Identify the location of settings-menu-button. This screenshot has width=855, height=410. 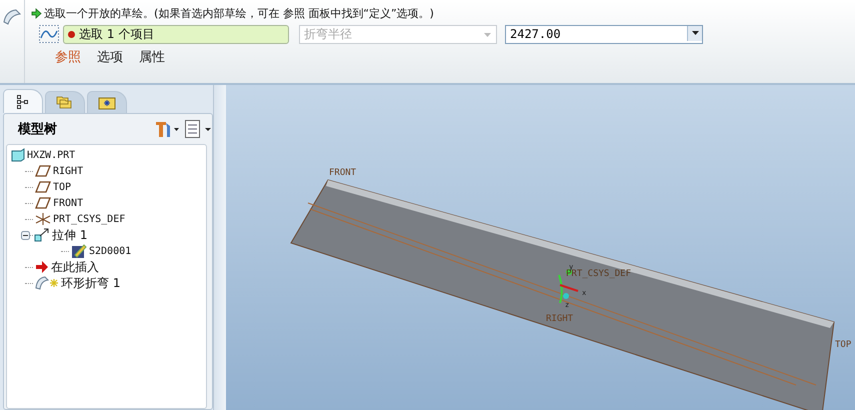
(167, 129).